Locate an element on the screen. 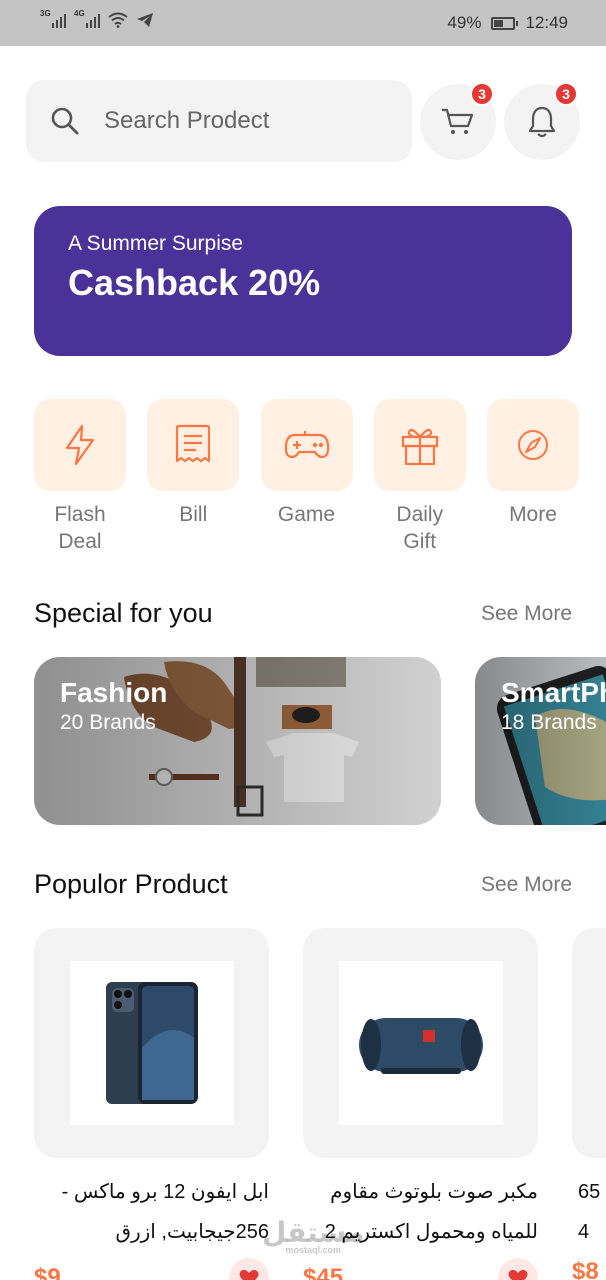 This screenshot has width=606, height=1280. status-left-icons: 3G 4G is located at coordinates (97, 18).